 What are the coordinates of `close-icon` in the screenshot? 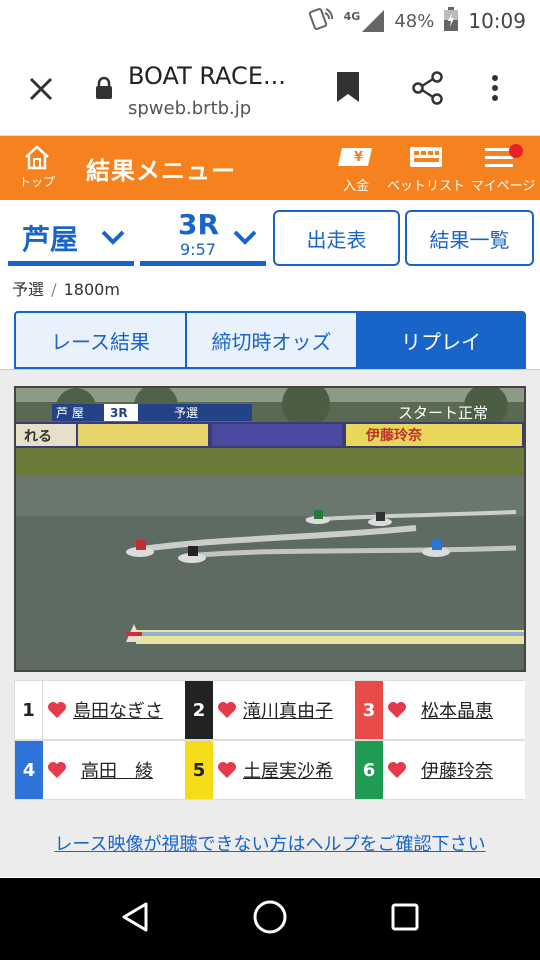 It's located at (41, 89).